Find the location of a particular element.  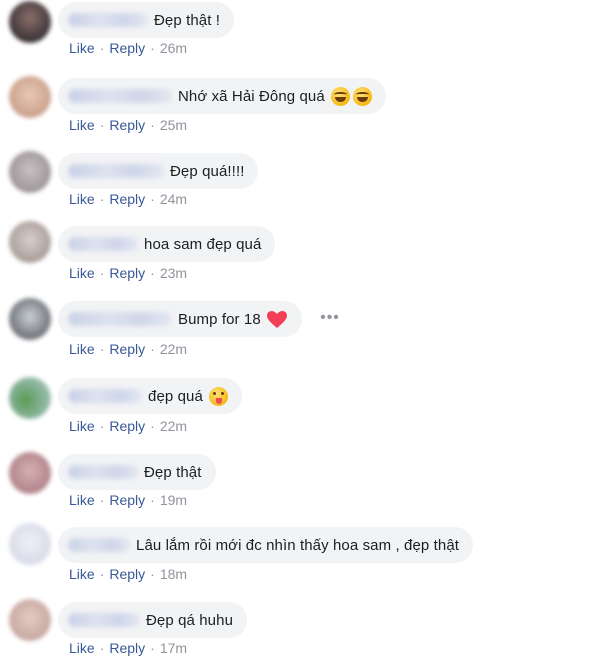

comment-bubble: đẹp quá is located at coordinates (150, 396).